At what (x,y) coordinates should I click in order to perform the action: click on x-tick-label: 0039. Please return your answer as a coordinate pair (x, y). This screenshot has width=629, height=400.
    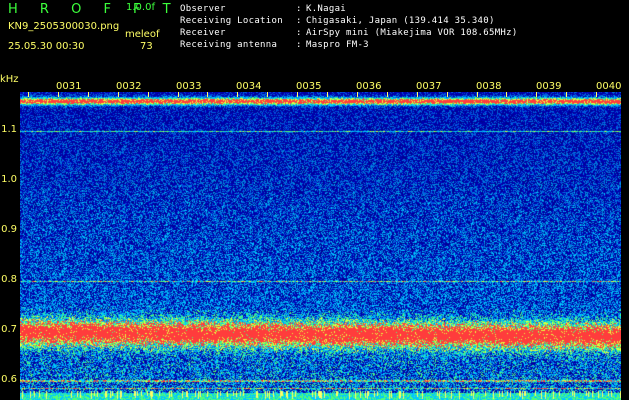
    Looking at the image, I should click on (549, 86).